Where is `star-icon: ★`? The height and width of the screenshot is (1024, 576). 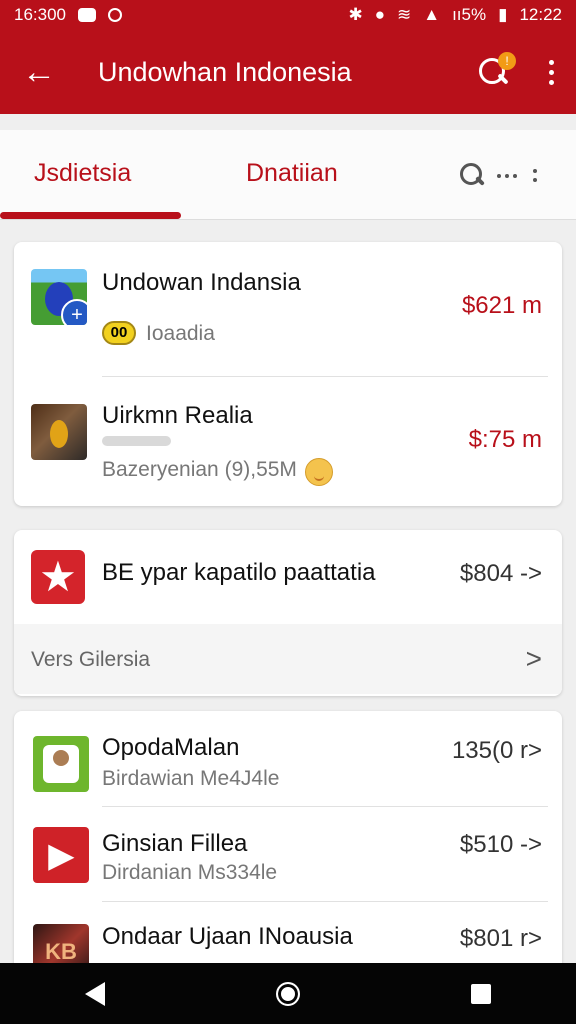 star-icon: ★ is located at coordinates (58, 577).